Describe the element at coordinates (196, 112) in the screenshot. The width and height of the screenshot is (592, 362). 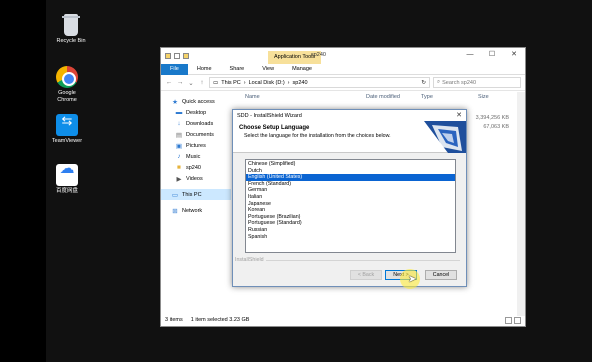
I see `nav-item-desktop: ▬ Desktop` at that location.